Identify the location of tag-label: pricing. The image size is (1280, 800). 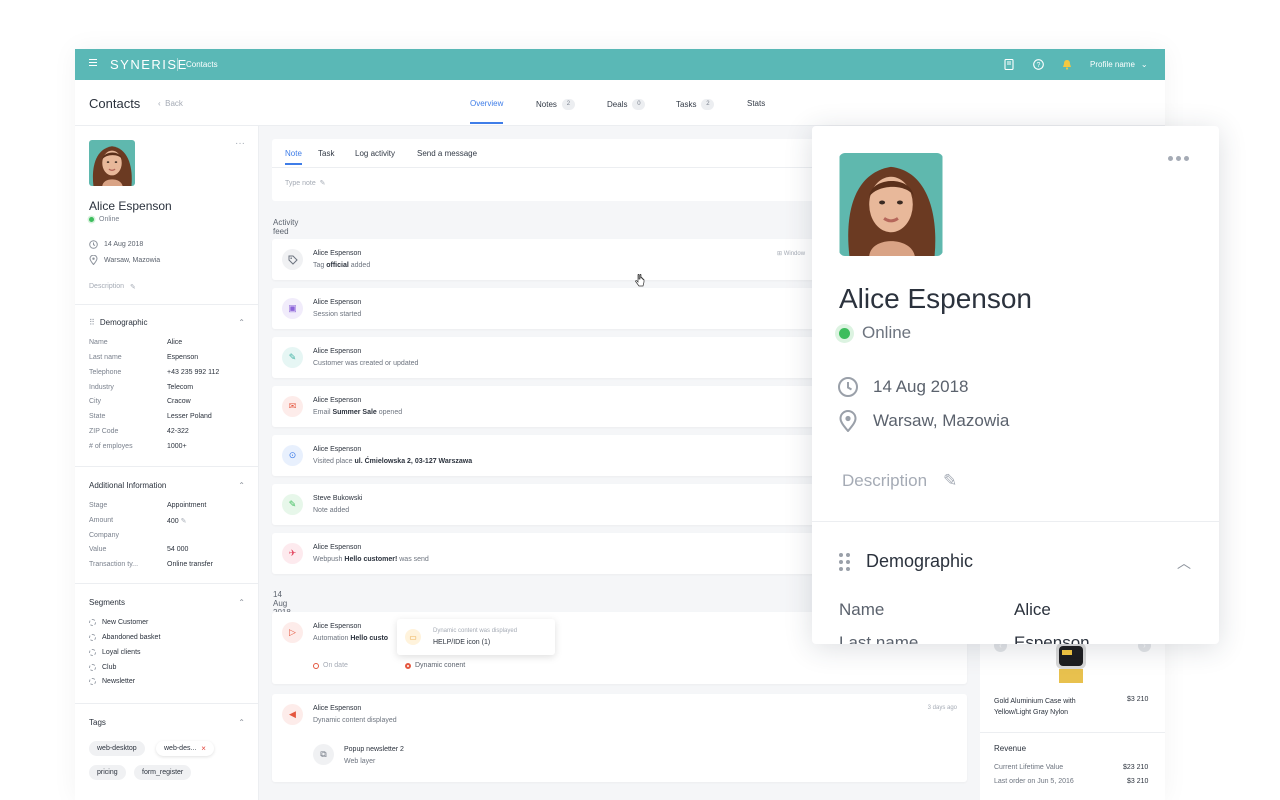
(107, 772).